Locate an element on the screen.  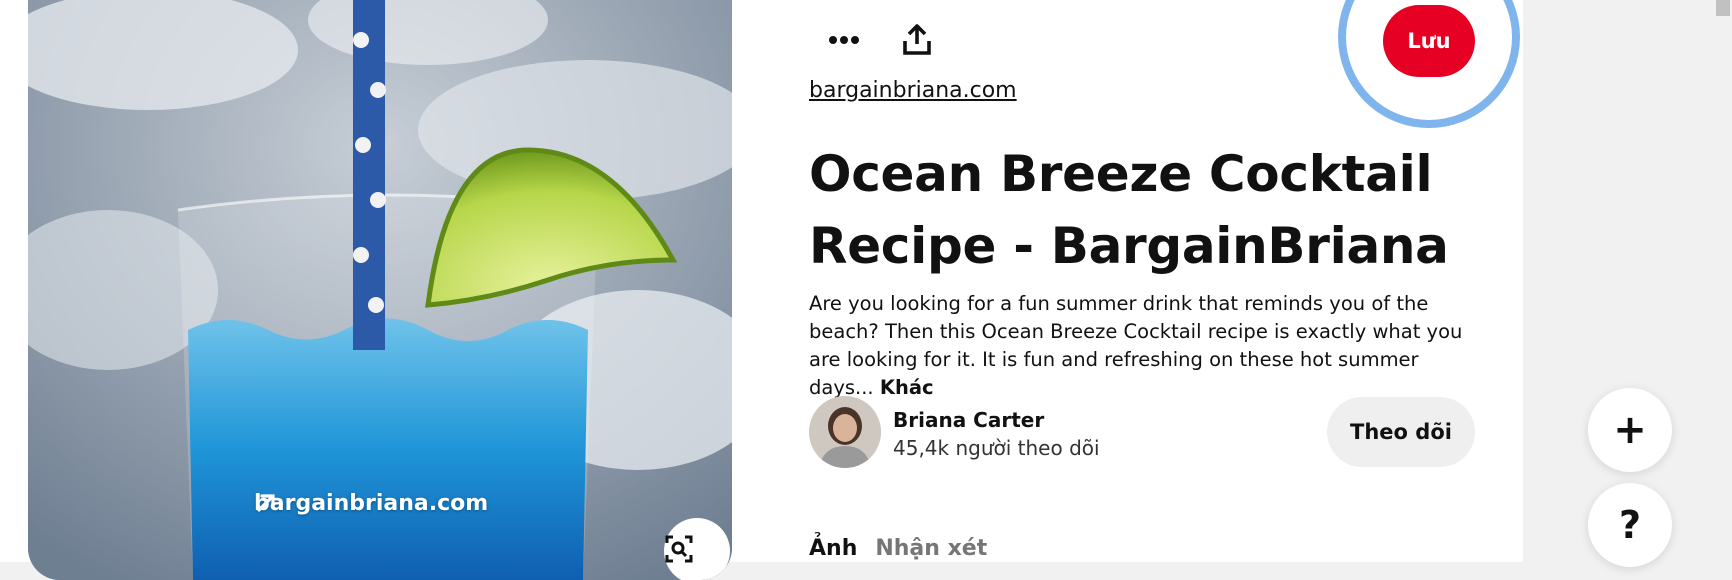
overlay-source-text: bargainbriana.com is located at coordinates (371, 503).